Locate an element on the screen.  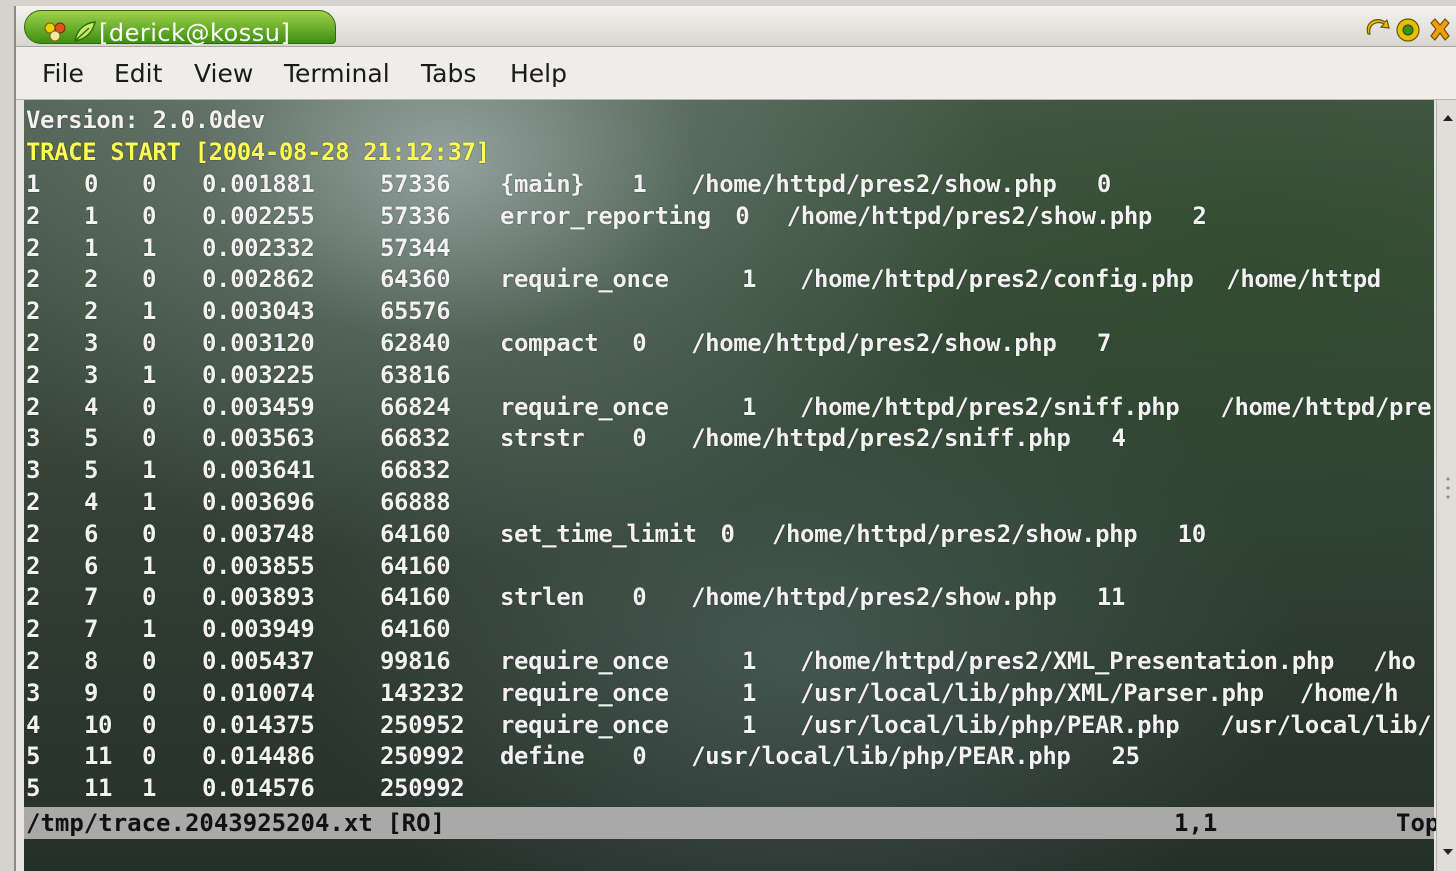
menu-help: Help is located at coordinates (538, 73).